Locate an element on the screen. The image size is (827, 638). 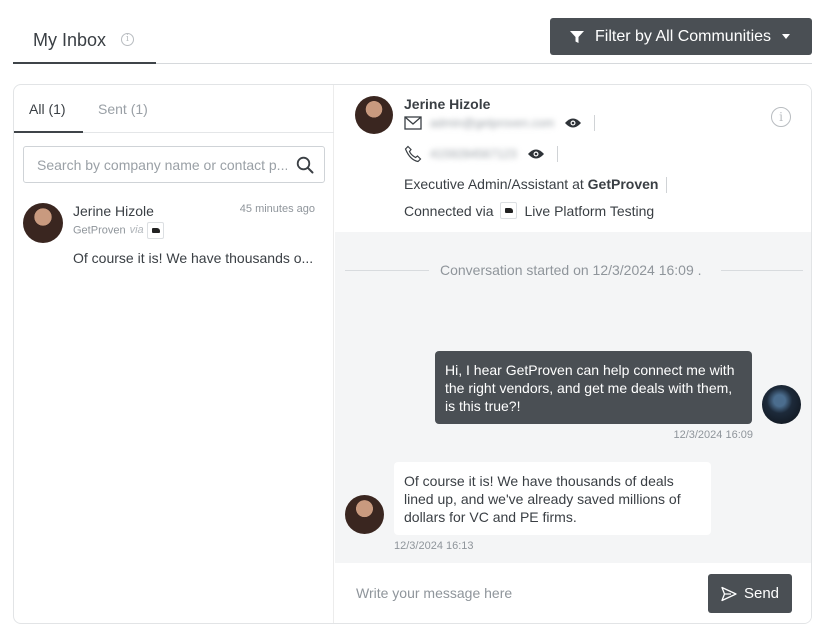
phone-icon is located at coordinates (413, 154).